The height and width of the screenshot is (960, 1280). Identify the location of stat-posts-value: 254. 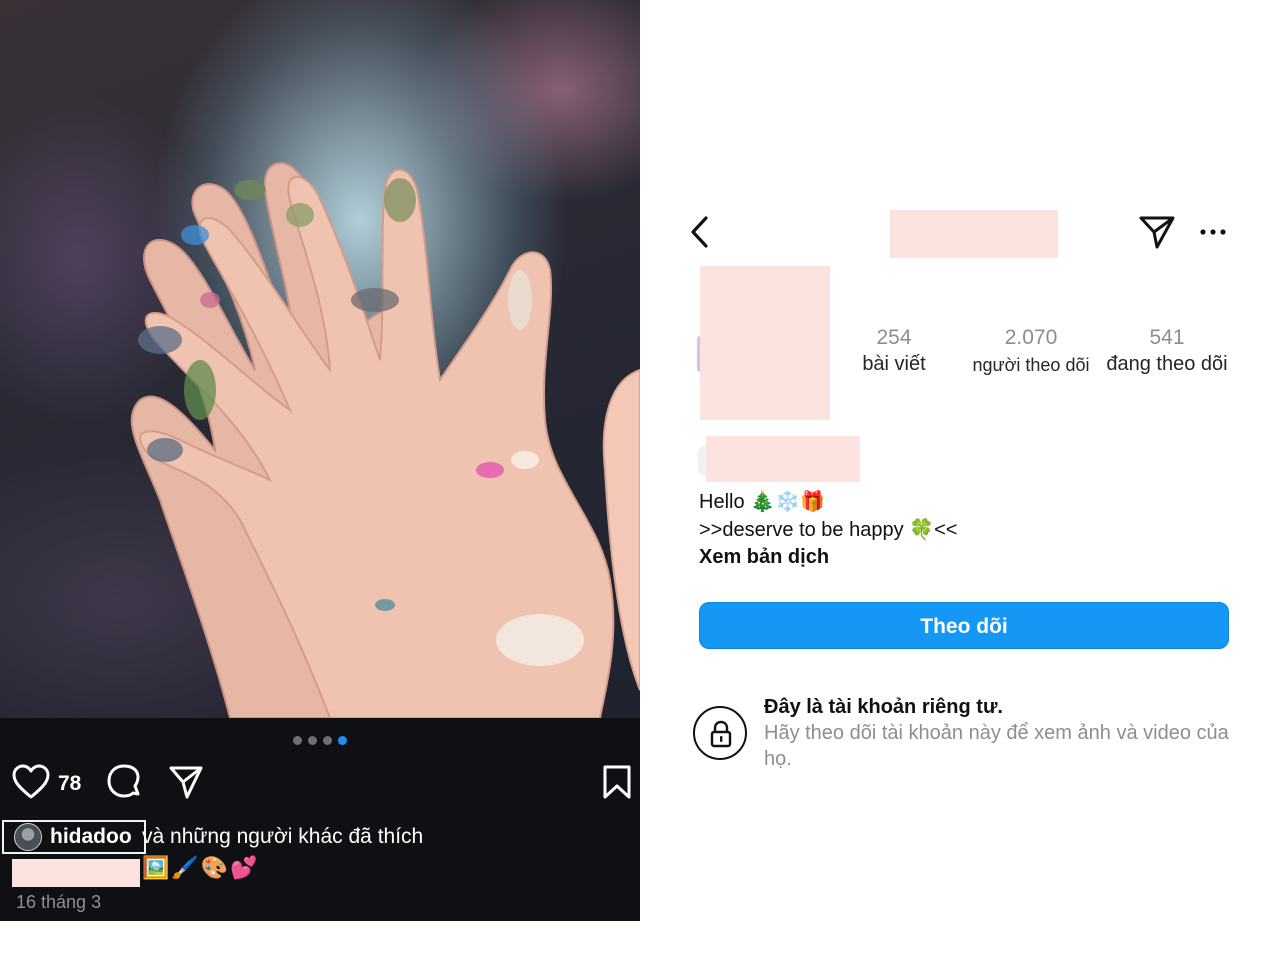
(894, 337).